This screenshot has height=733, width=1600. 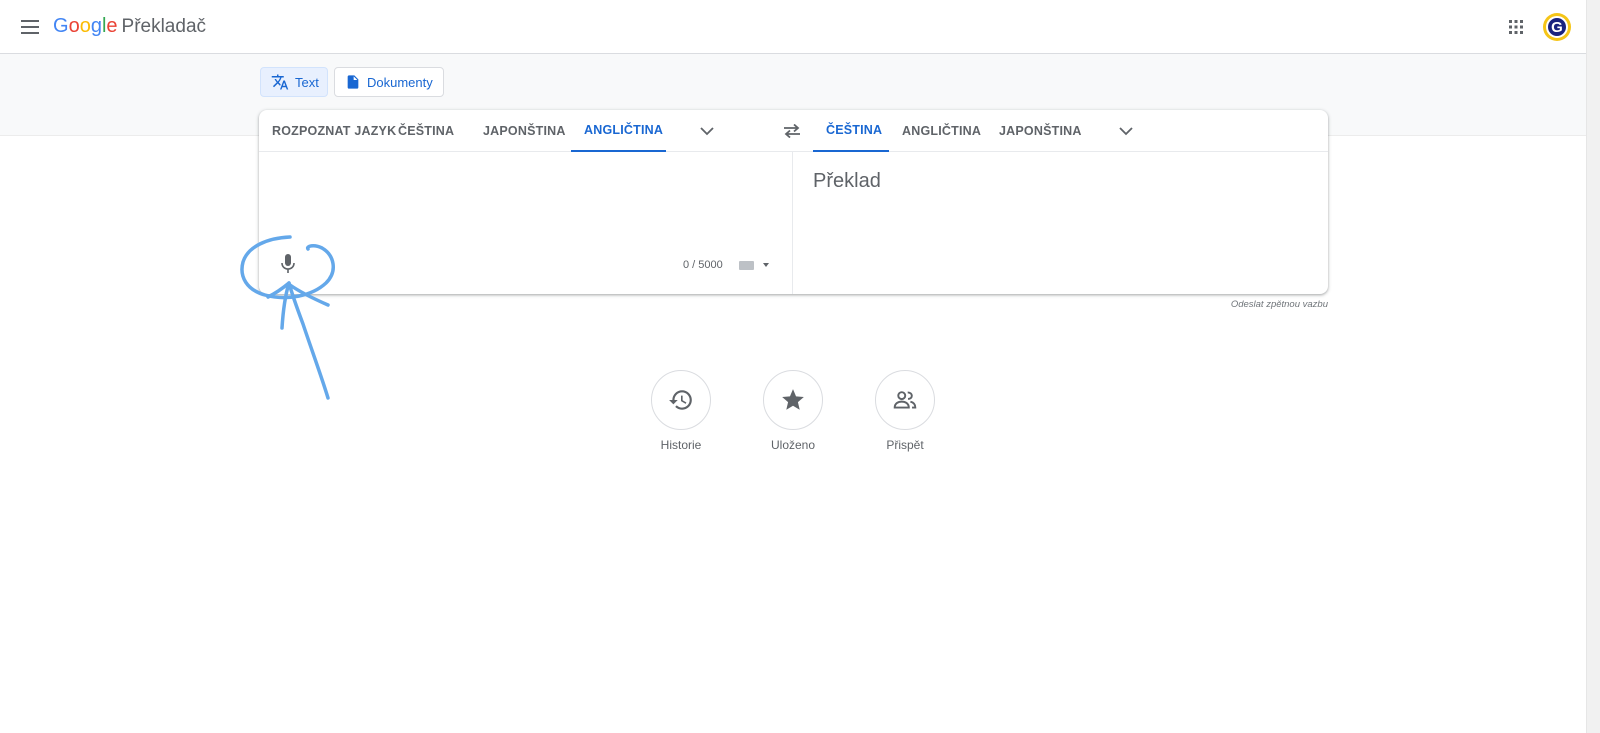 What do you see at coordinates (681, 400) in the screenshot?
I see `history-icon` at bounding box center [681, 400].